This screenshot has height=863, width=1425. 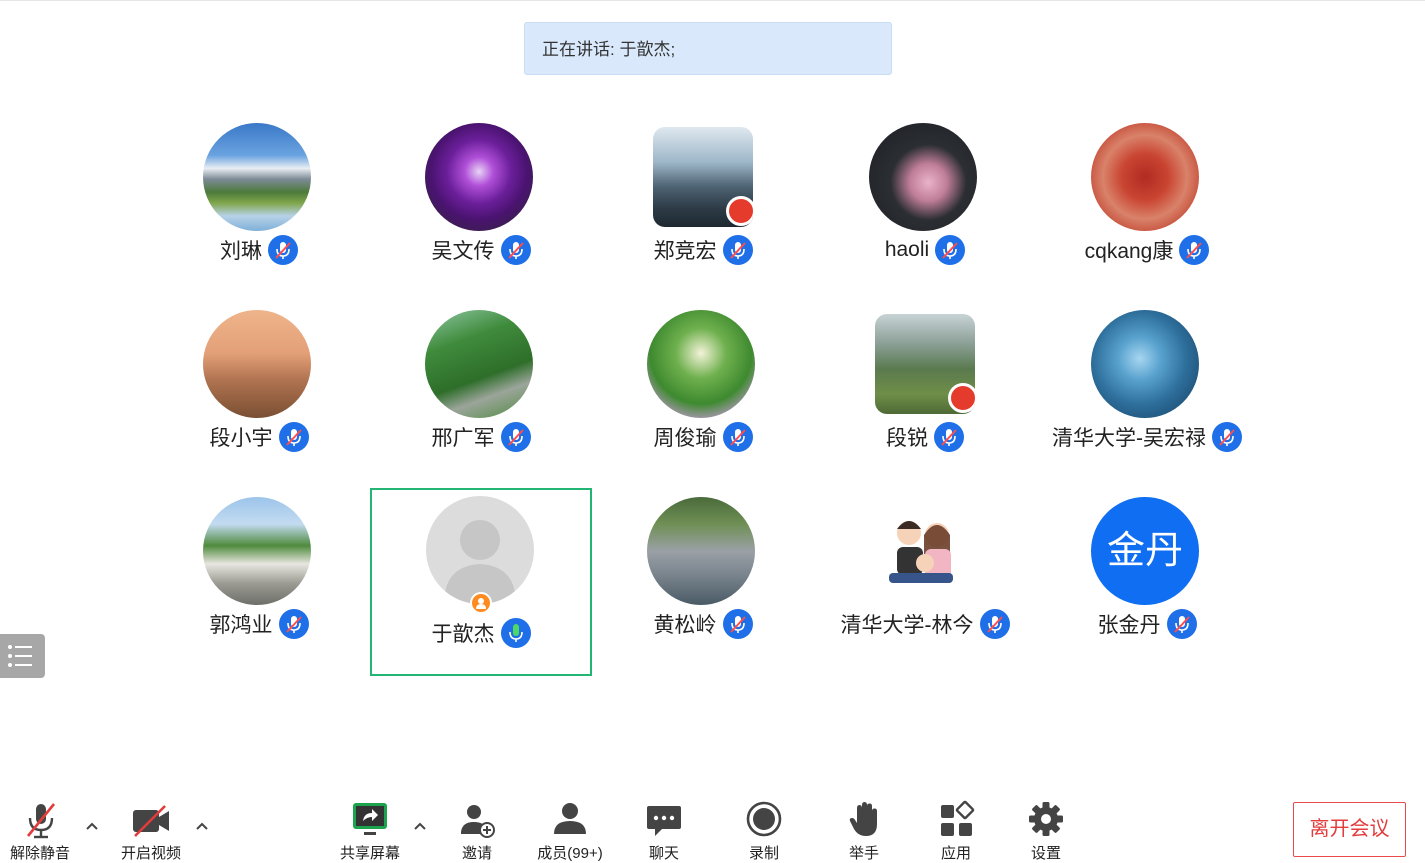 I want to click on unmute-label: 解除静音, so click(x=39, y=853).